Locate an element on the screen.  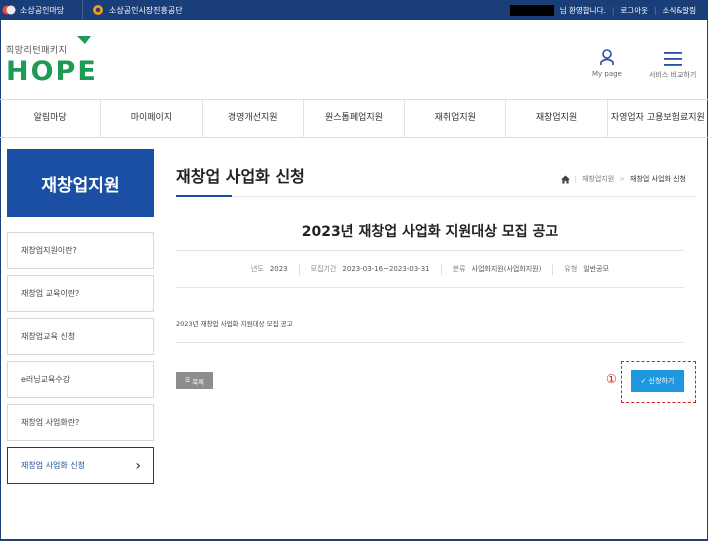
sidebar-item-education-apply: 재창업교육 신청 is located at coordinates (80, 336).